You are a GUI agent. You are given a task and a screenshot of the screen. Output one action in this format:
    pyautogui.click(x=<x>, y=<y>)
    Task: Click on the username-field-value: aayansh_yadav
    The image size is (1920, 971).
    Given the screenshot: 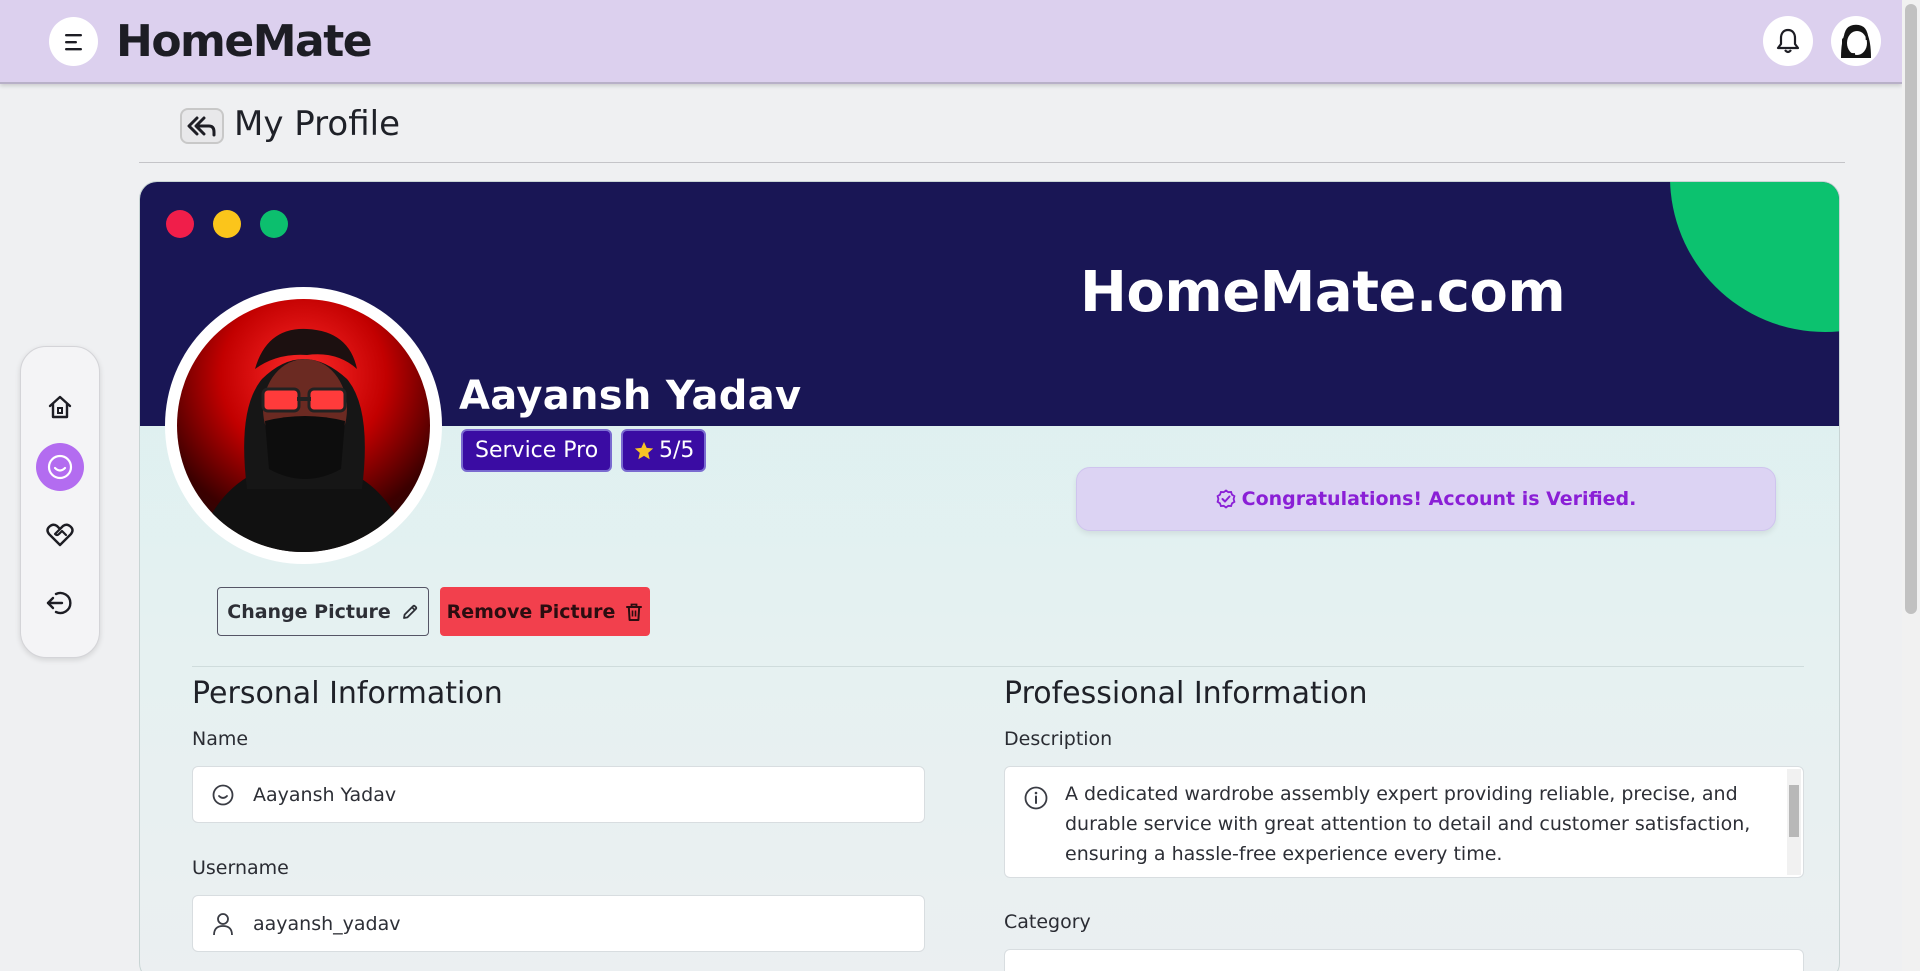 What is the action you would take?
    pyautogui.click(x=327, y=923)
    